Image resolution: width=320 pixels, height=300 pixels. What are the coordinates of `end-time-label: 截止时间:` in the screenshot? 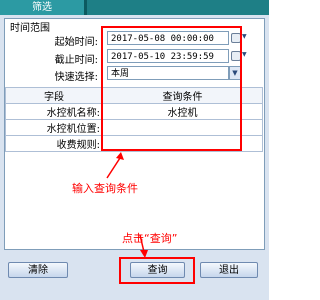 It's located at (76, 60).